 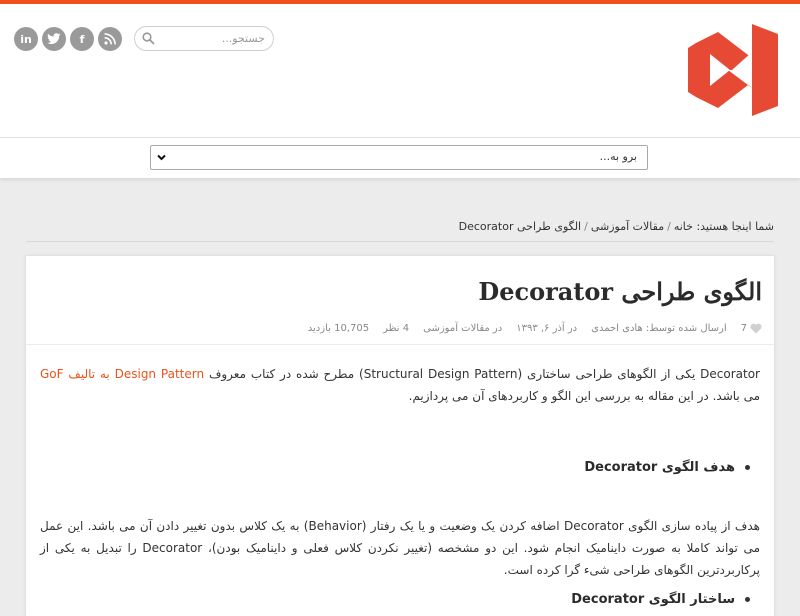 I want to click on author-link: ارسال شده توسط: هادی احمدی, so click(x=659, y=328).